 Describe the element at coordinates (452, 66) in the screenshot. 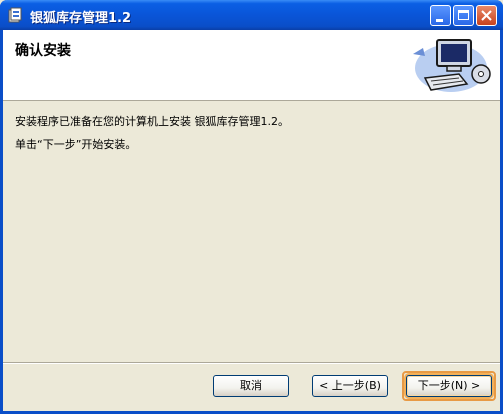

I see `computer-cd-icon` at that location.